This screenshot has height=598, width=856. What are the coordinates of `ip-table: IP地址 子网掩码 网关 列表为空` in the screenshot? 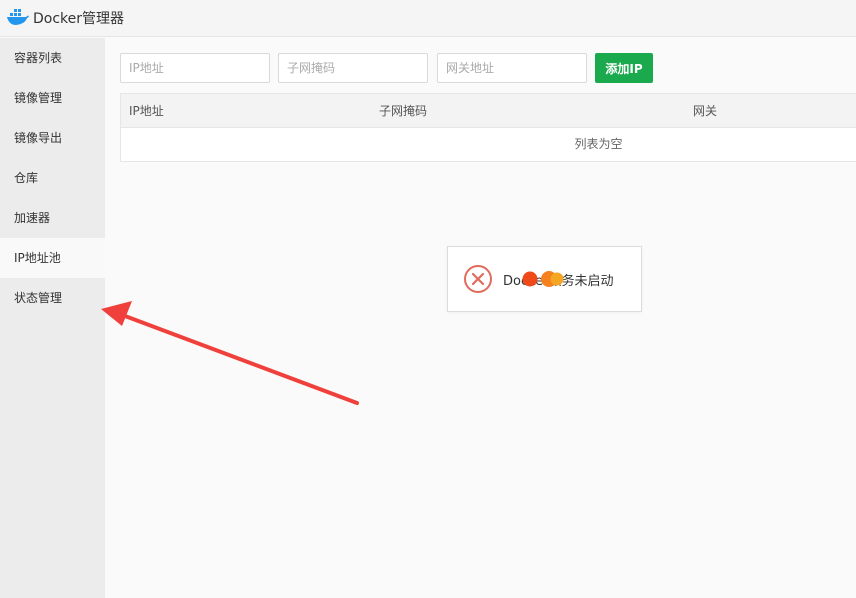 It's located at (488, 127).